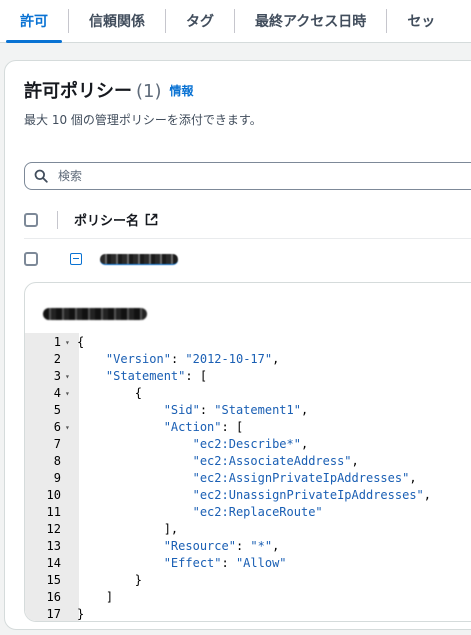 The width and height of the screenshot is (471, 635). Describe the element at coordinates (53, 597) in the screenshot. I see `line-number: 16` at that location.